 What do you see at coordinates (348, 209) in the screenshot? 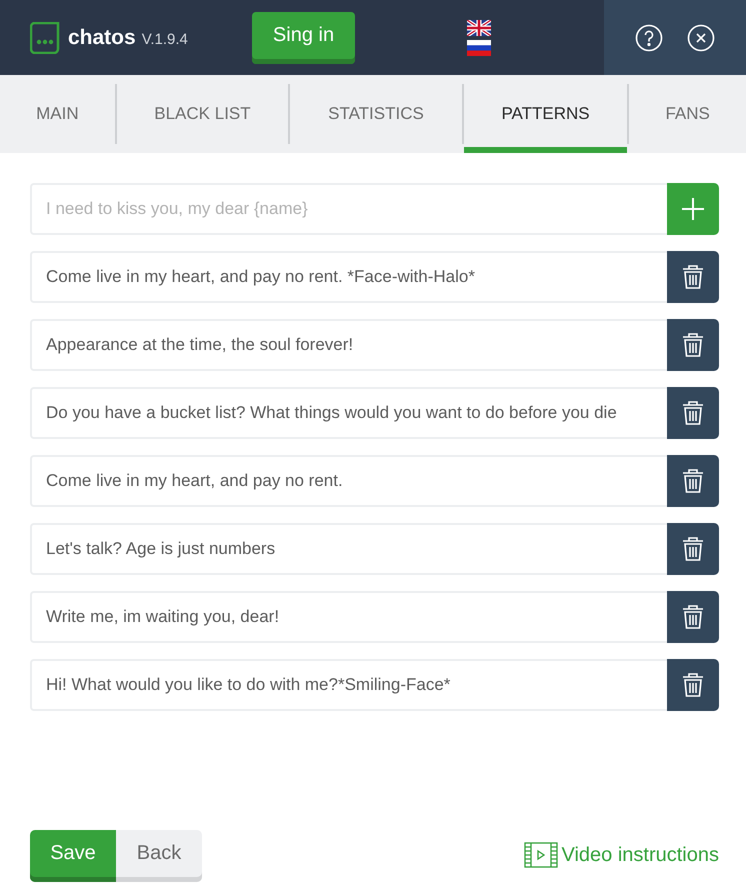
I see `pattern-input: I need to kiss you, my dear {name}` at bounding box center [348, 209].